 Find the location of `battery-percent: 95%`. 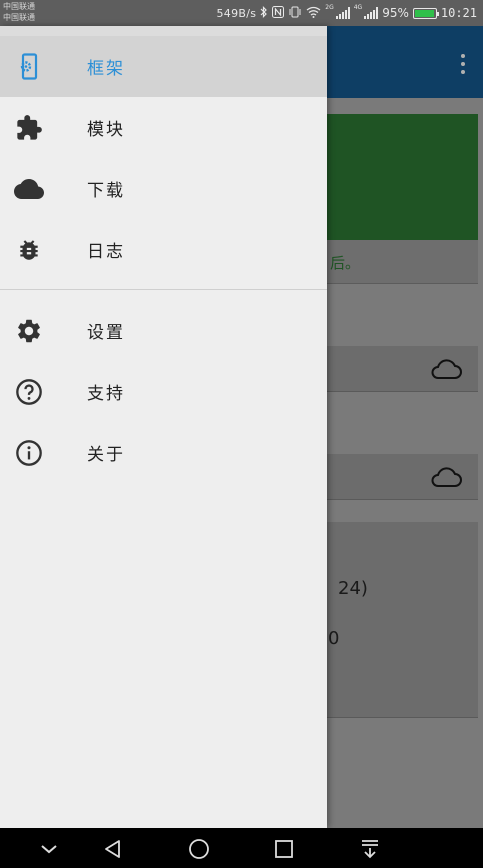

battery-percent: 95% is located at coordinates (395, 13).